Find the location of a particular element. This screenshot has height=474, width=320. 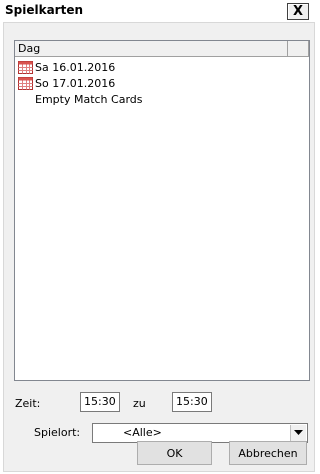

cancel-button-label: Abbrechen is located at coordinates (268, 453).